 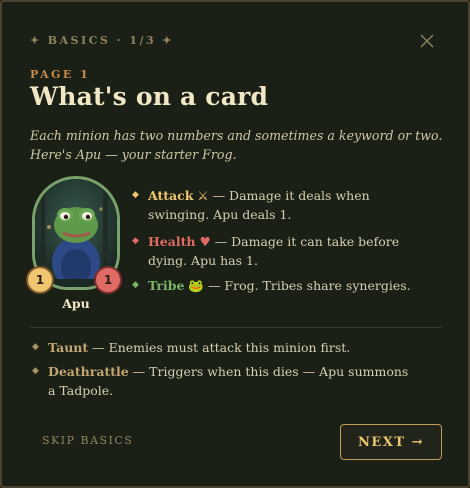 What do you see at coordinates (149, 96) in the screenshot?
I see `page-title: What's on a card` at bounding box center [149, 96].